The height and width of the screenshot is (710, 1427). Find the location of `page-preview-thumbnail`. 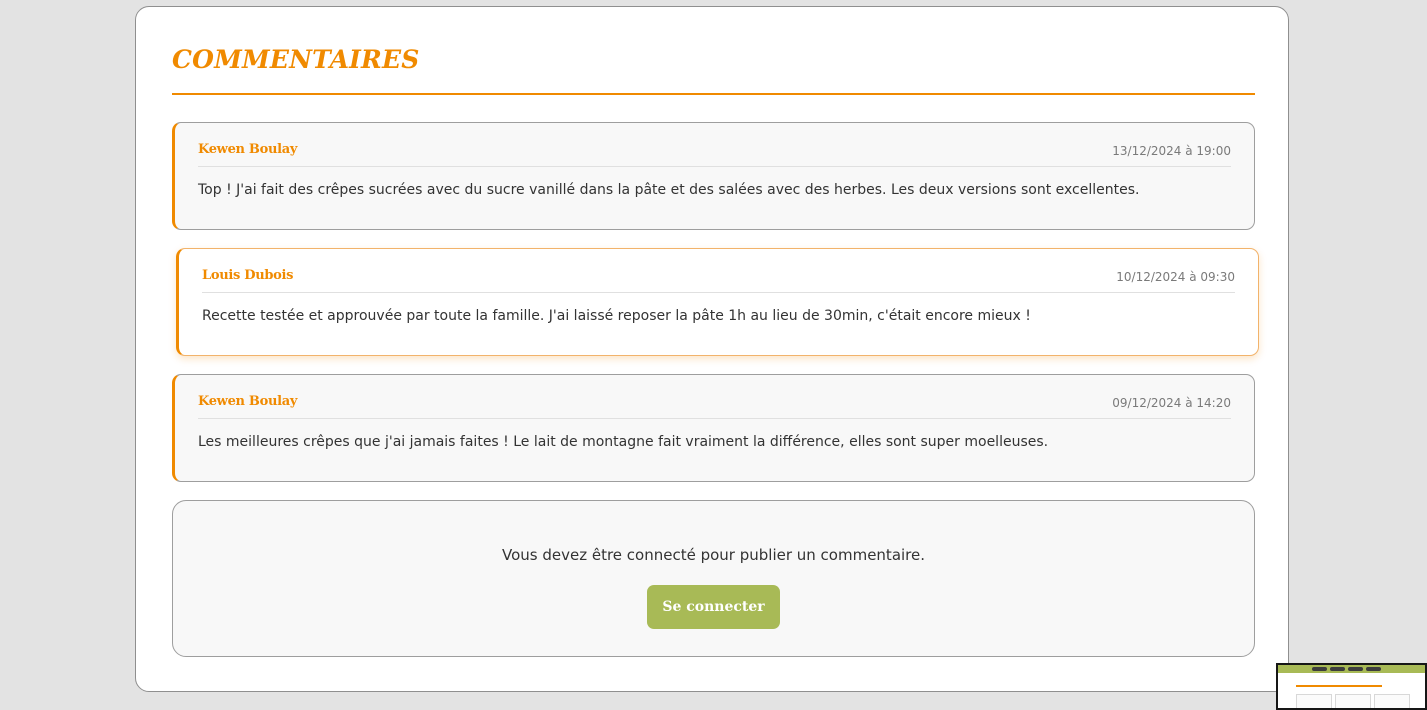

page-preview-thumbnail is located at coordinates (1351, 686).